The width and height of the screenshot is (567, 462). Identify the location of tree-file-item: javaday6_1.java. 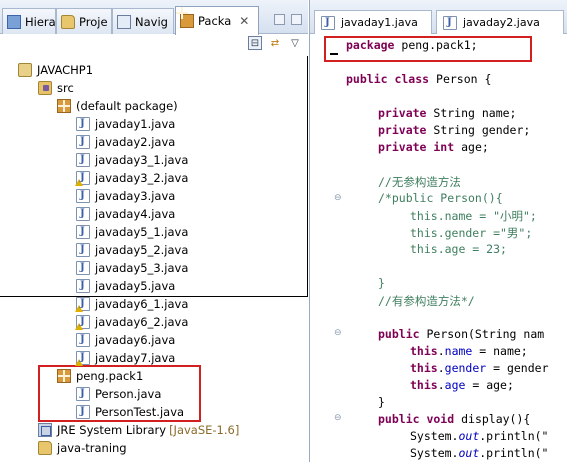
(131, 304).